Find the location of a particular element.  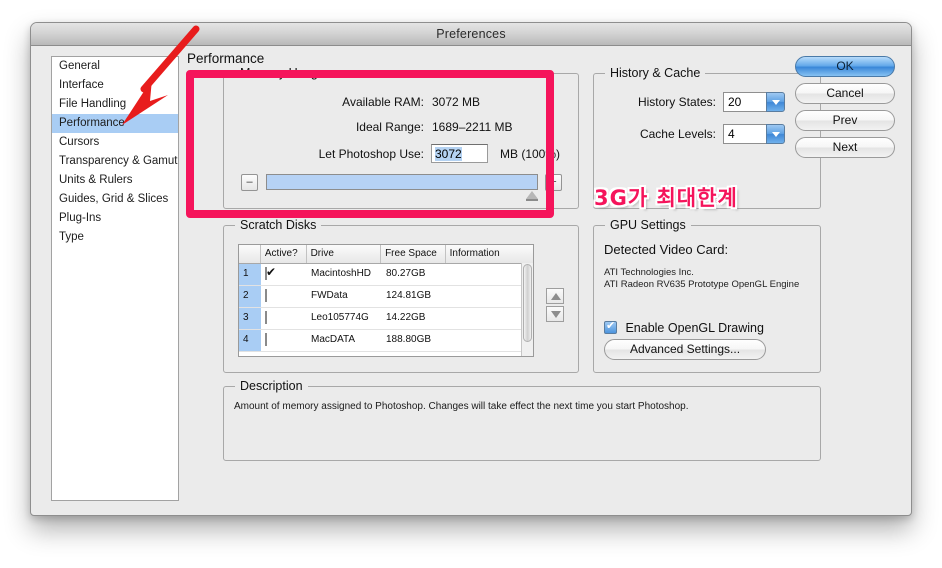

memory-decrease-button: – is located at coordinates (249, 182).